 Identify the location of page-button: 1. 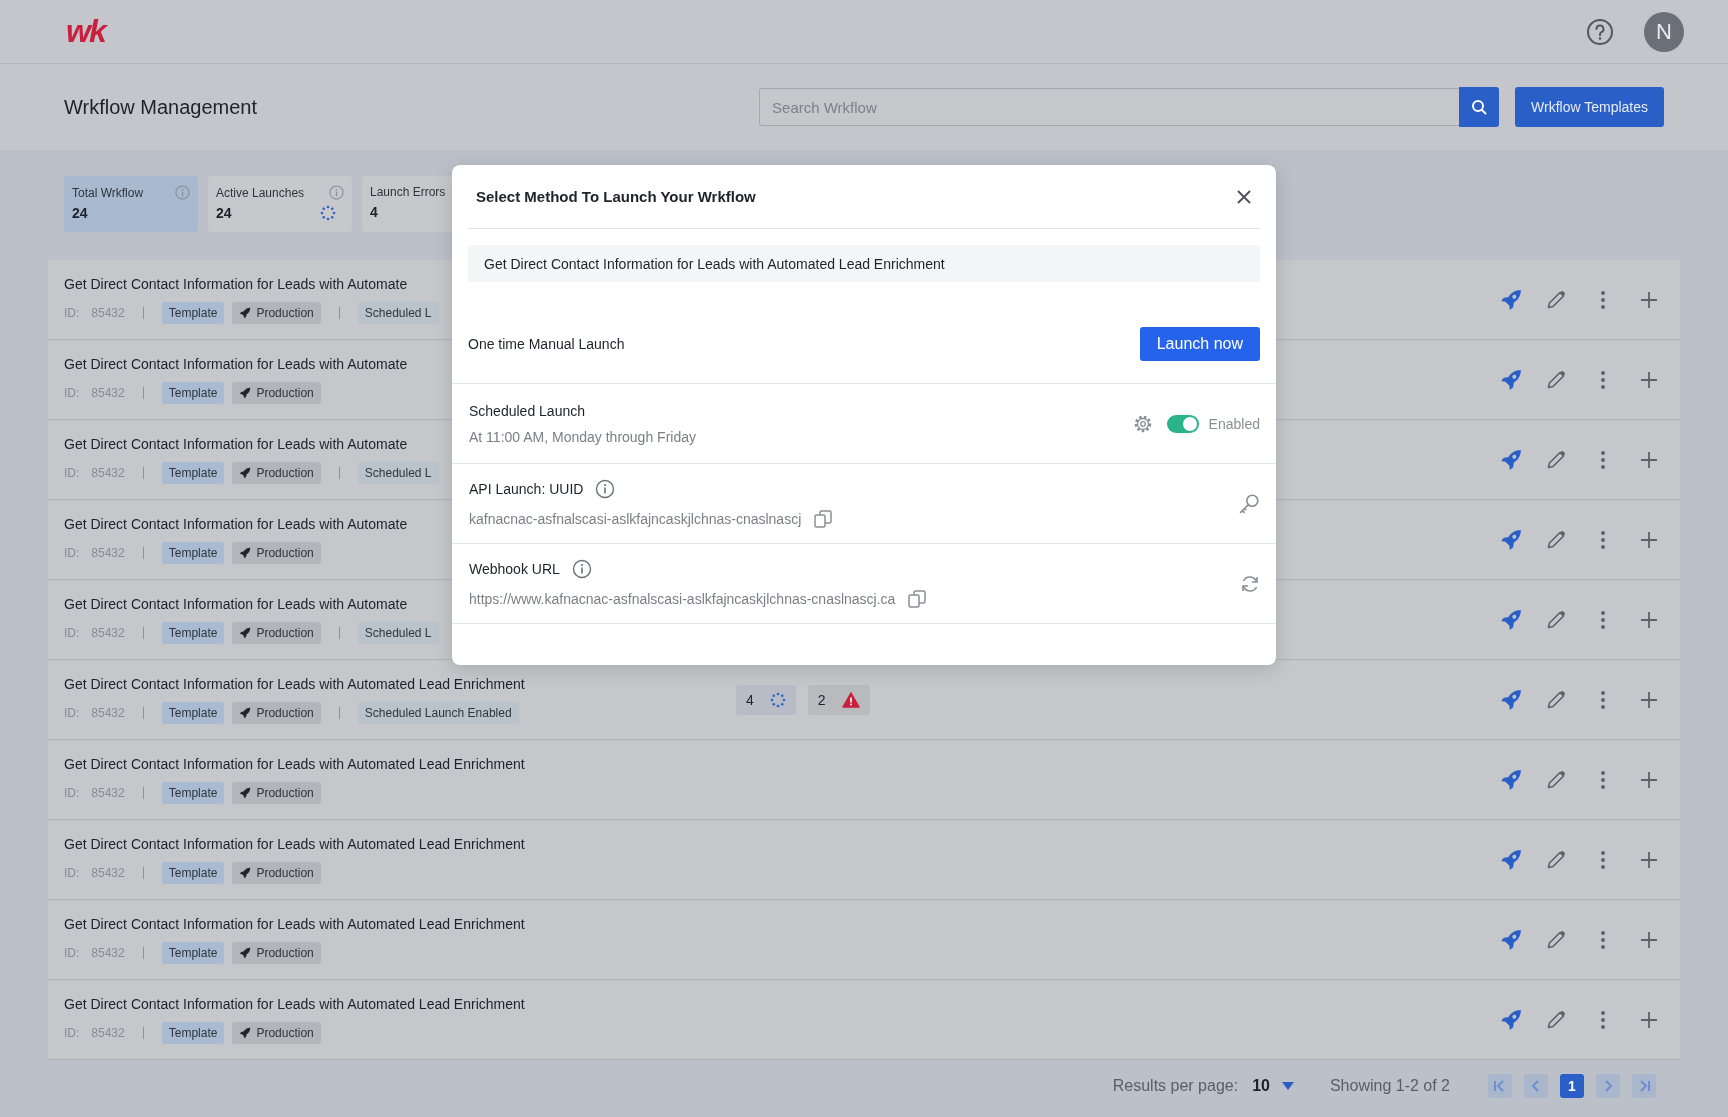
(1572, 1086).